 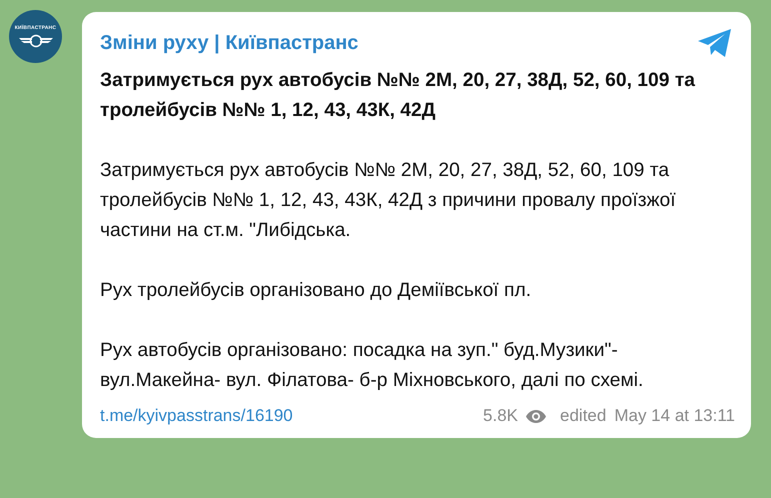 I want to click on eye-icon, so click(x=536, y=416).